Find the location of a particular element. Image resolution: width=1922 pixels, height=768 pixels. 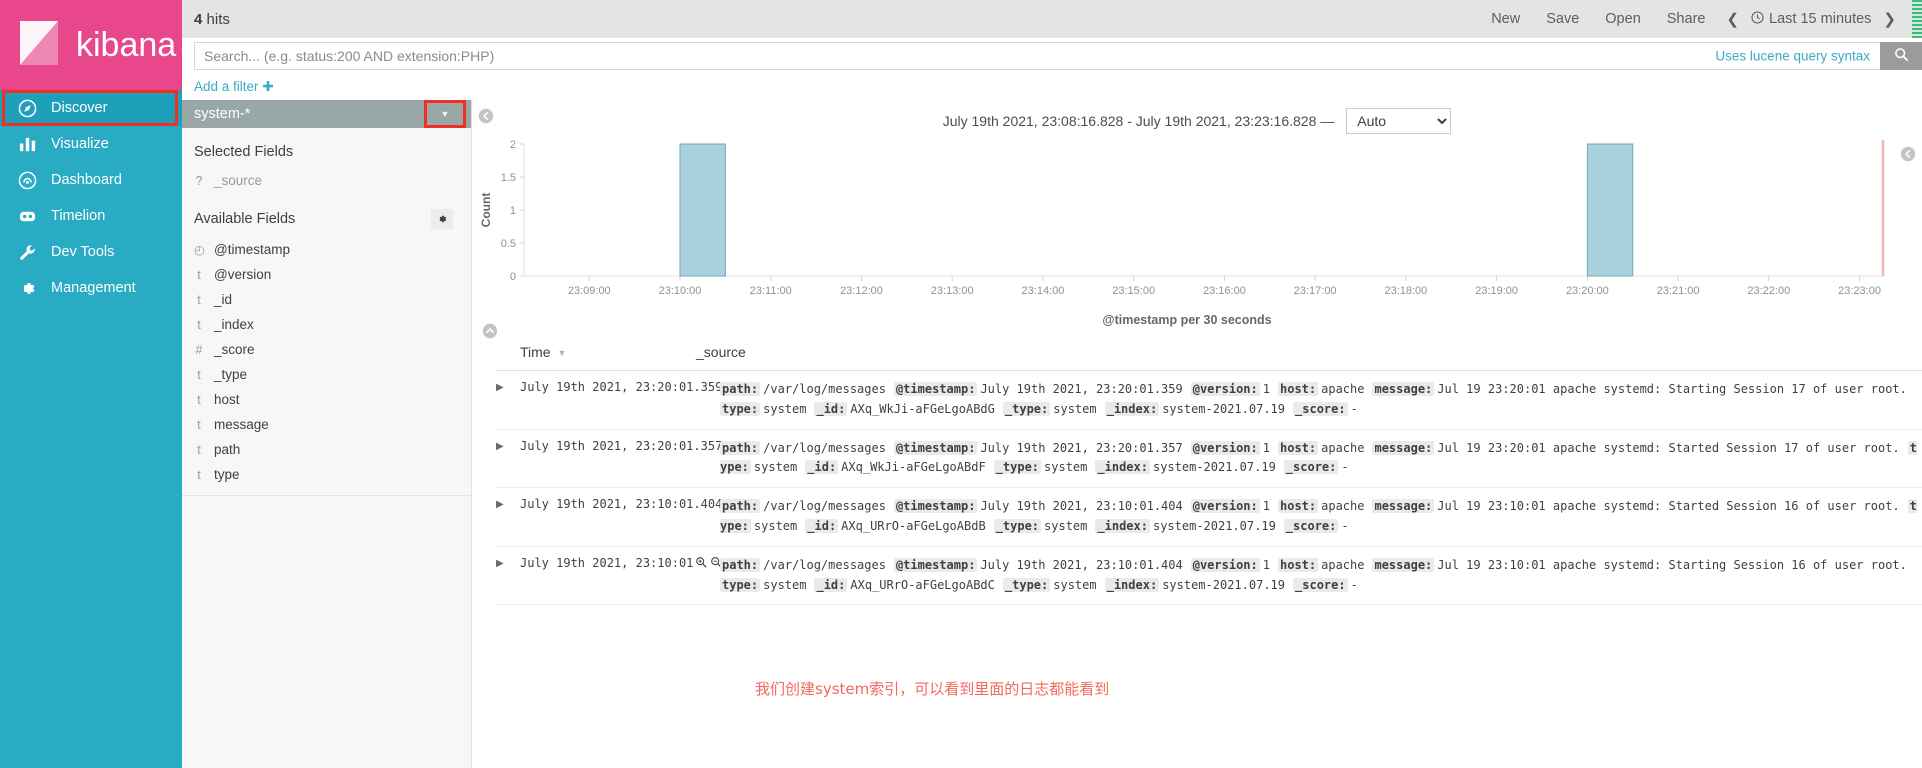

svg-text: 23:22:00 is located at coordinates (1768, 291).